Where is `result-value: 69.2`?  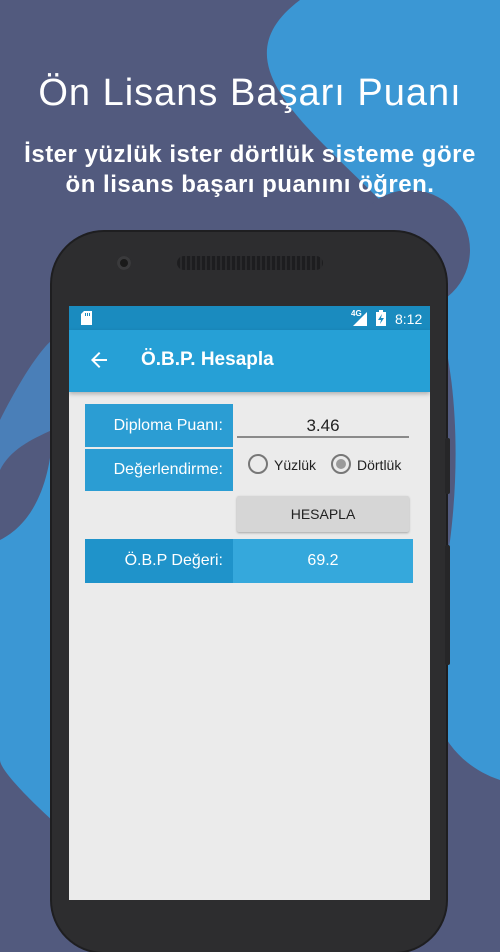
result-value: 69.2 is located at coordinates (323, 561).